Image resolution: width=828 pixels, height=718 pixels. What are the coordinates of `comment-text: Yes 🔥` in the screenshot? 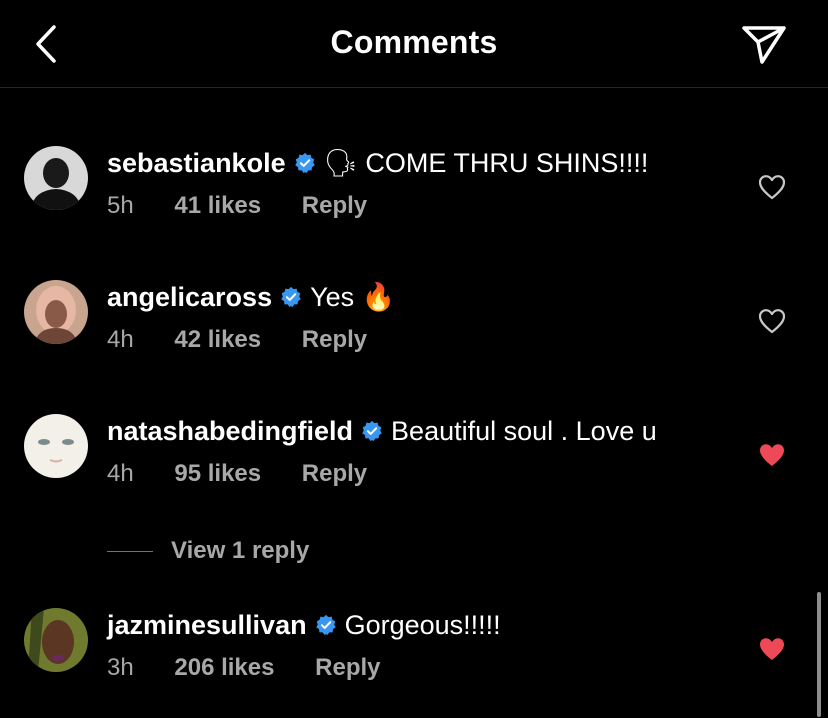 It's located at (353, 297).